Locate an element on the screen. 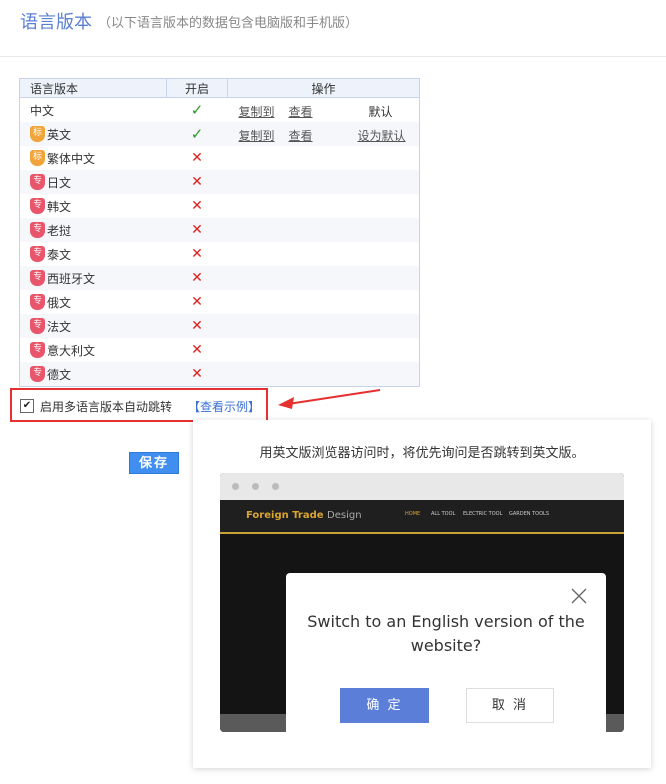 The width and height of the screenshot is (666, 784). table-row: 专日文 ✕ is located at coordinates (219, 182).